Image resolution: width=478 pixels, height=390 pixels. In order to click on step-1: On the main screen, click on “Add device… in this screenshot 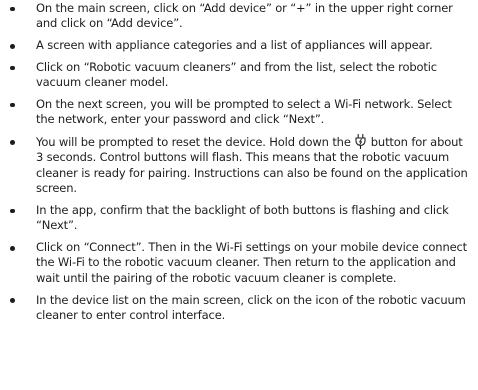, I will do `click(238, 16)`.